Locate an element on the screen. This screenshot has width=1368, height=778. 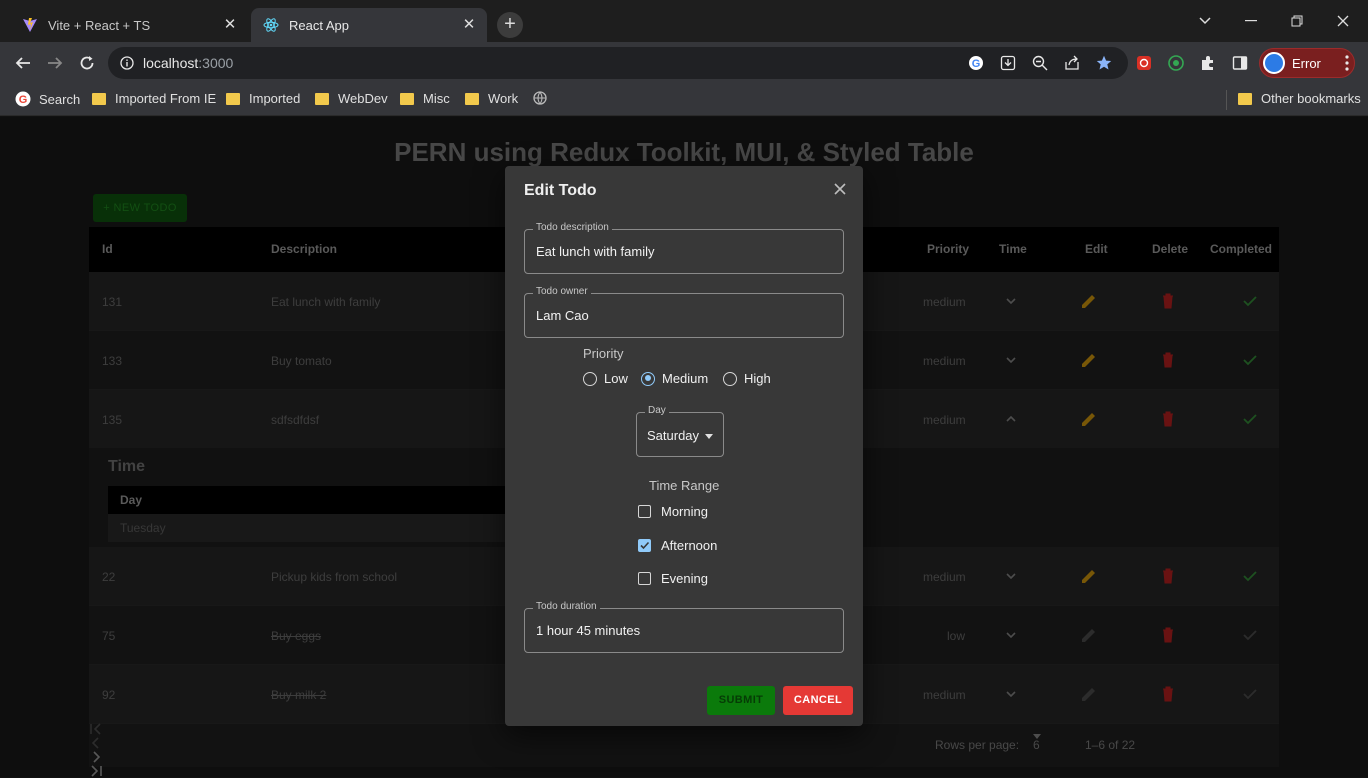
menu-kebab-icon is located at coordinates (1347, 63).